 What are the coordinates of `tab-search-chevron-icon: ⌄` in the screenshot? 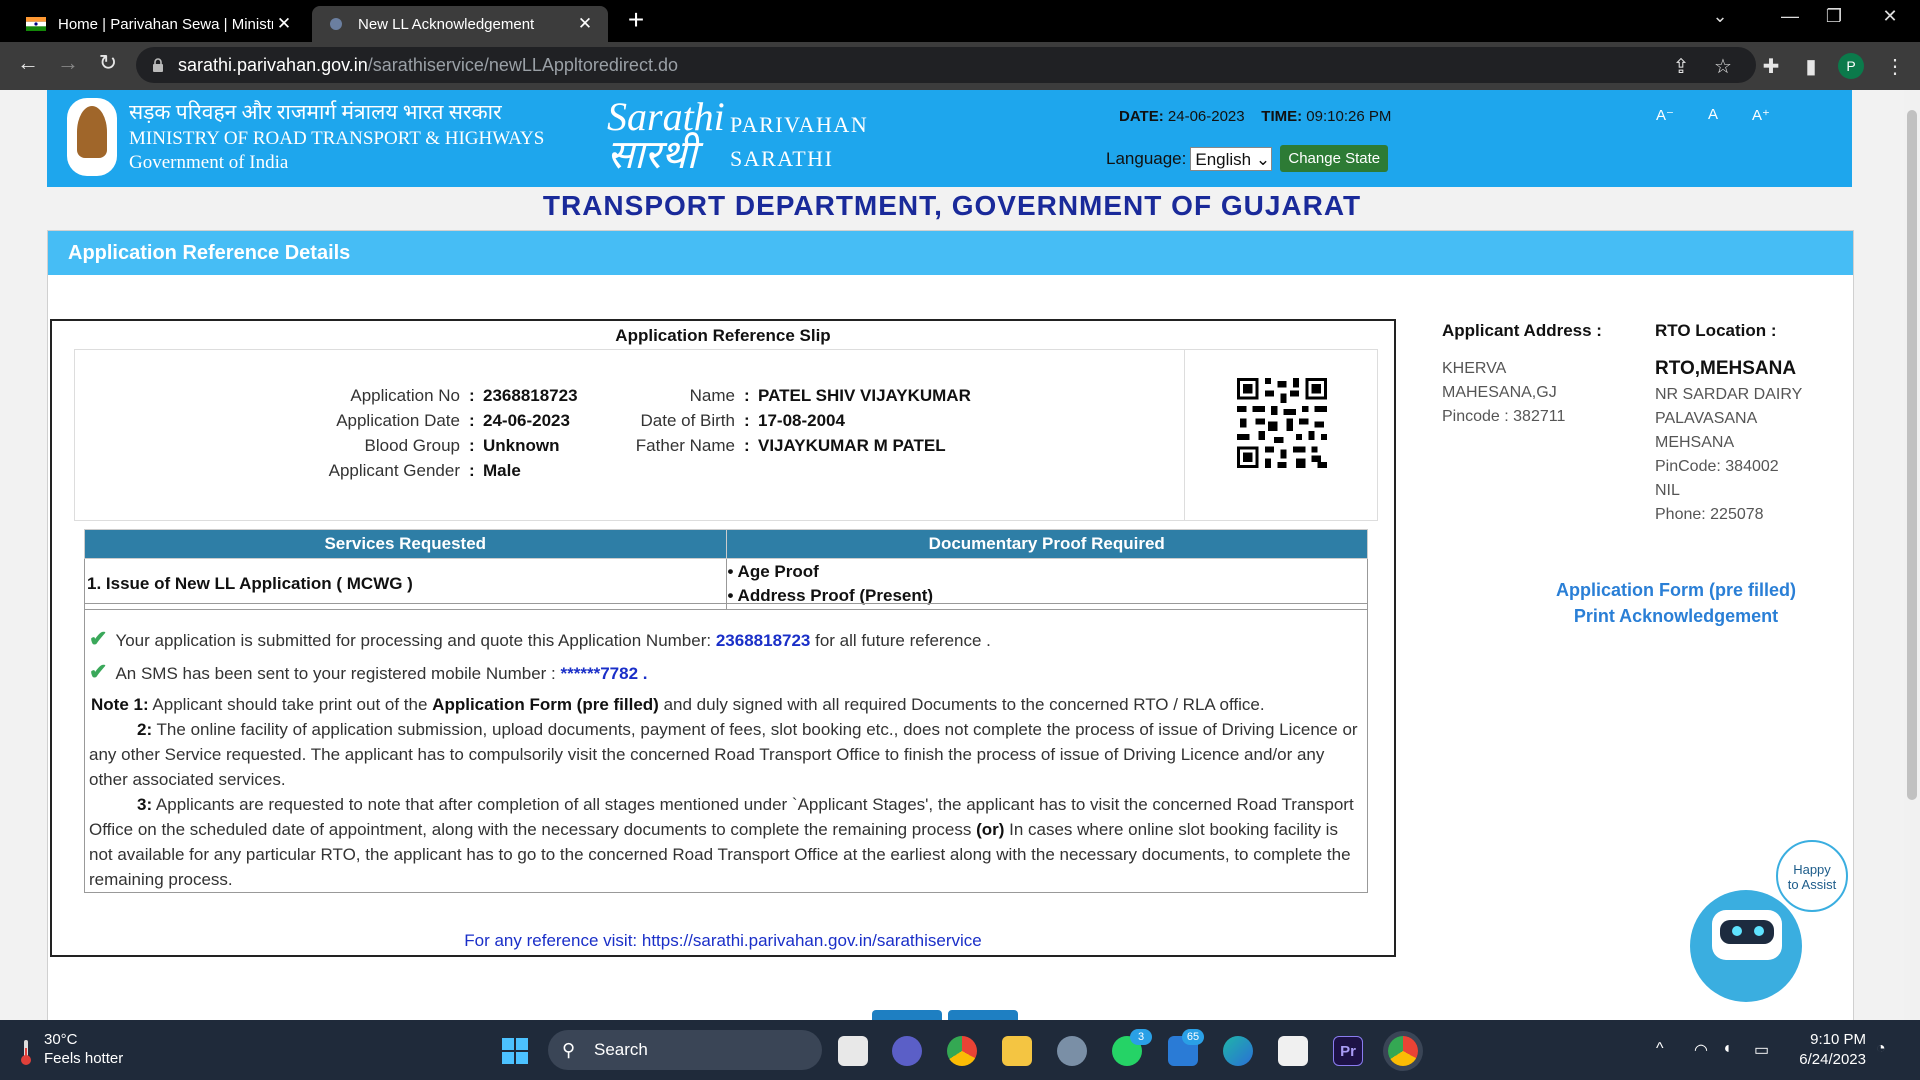 It's located at (1720, 16).